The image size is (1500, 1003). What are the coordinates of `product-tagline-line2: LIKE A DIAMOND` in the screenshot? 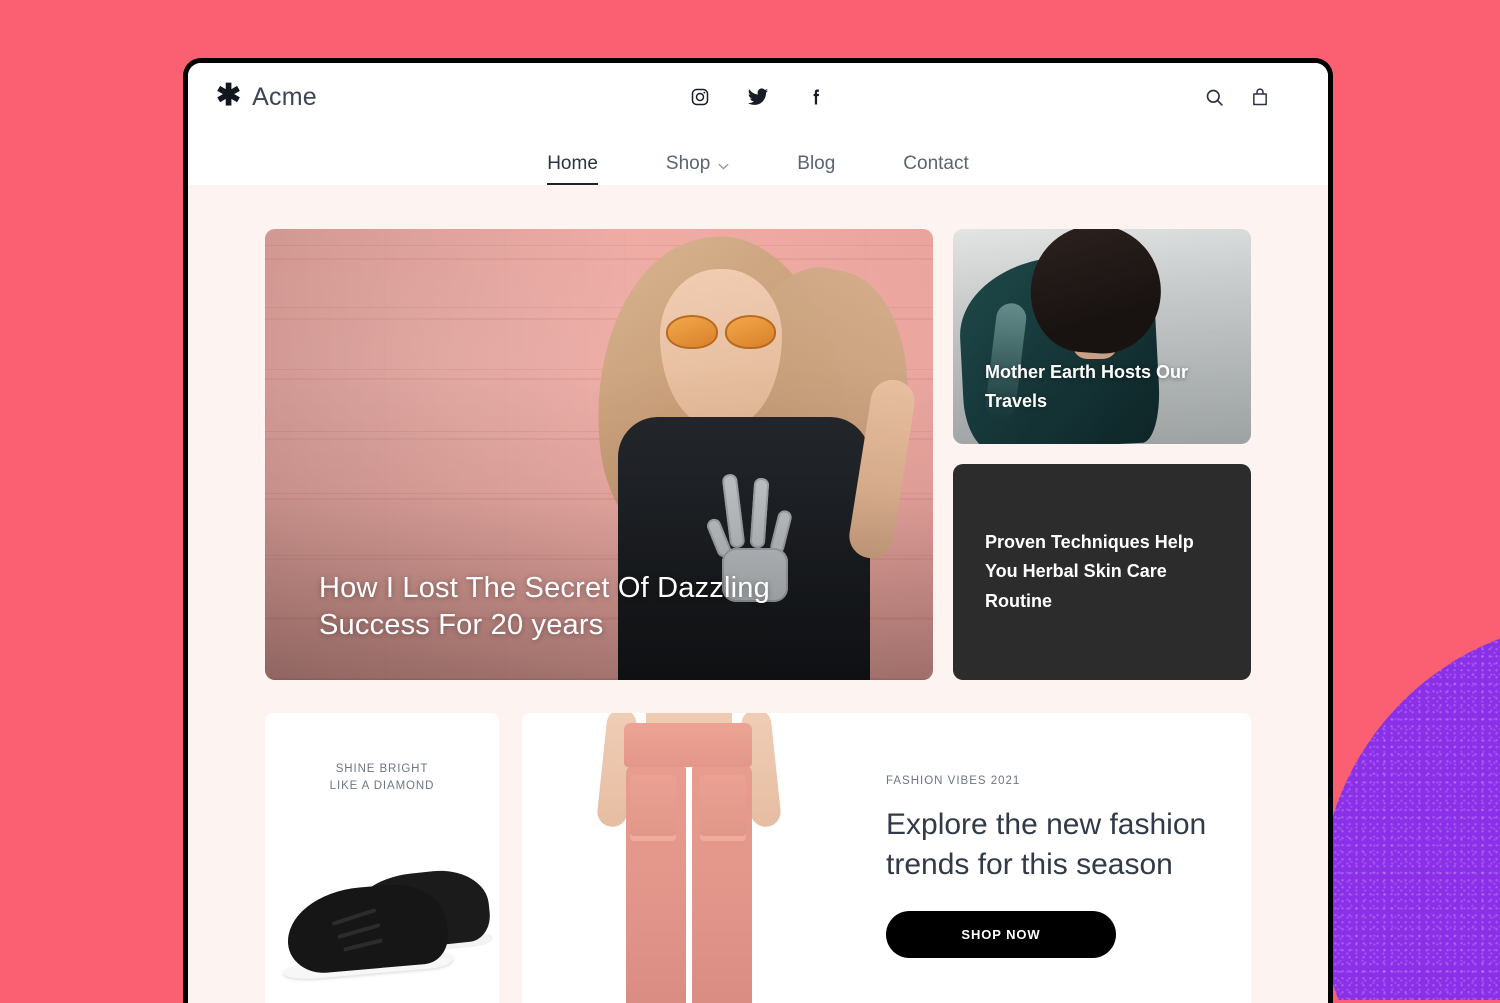 It's located at (382, 786).